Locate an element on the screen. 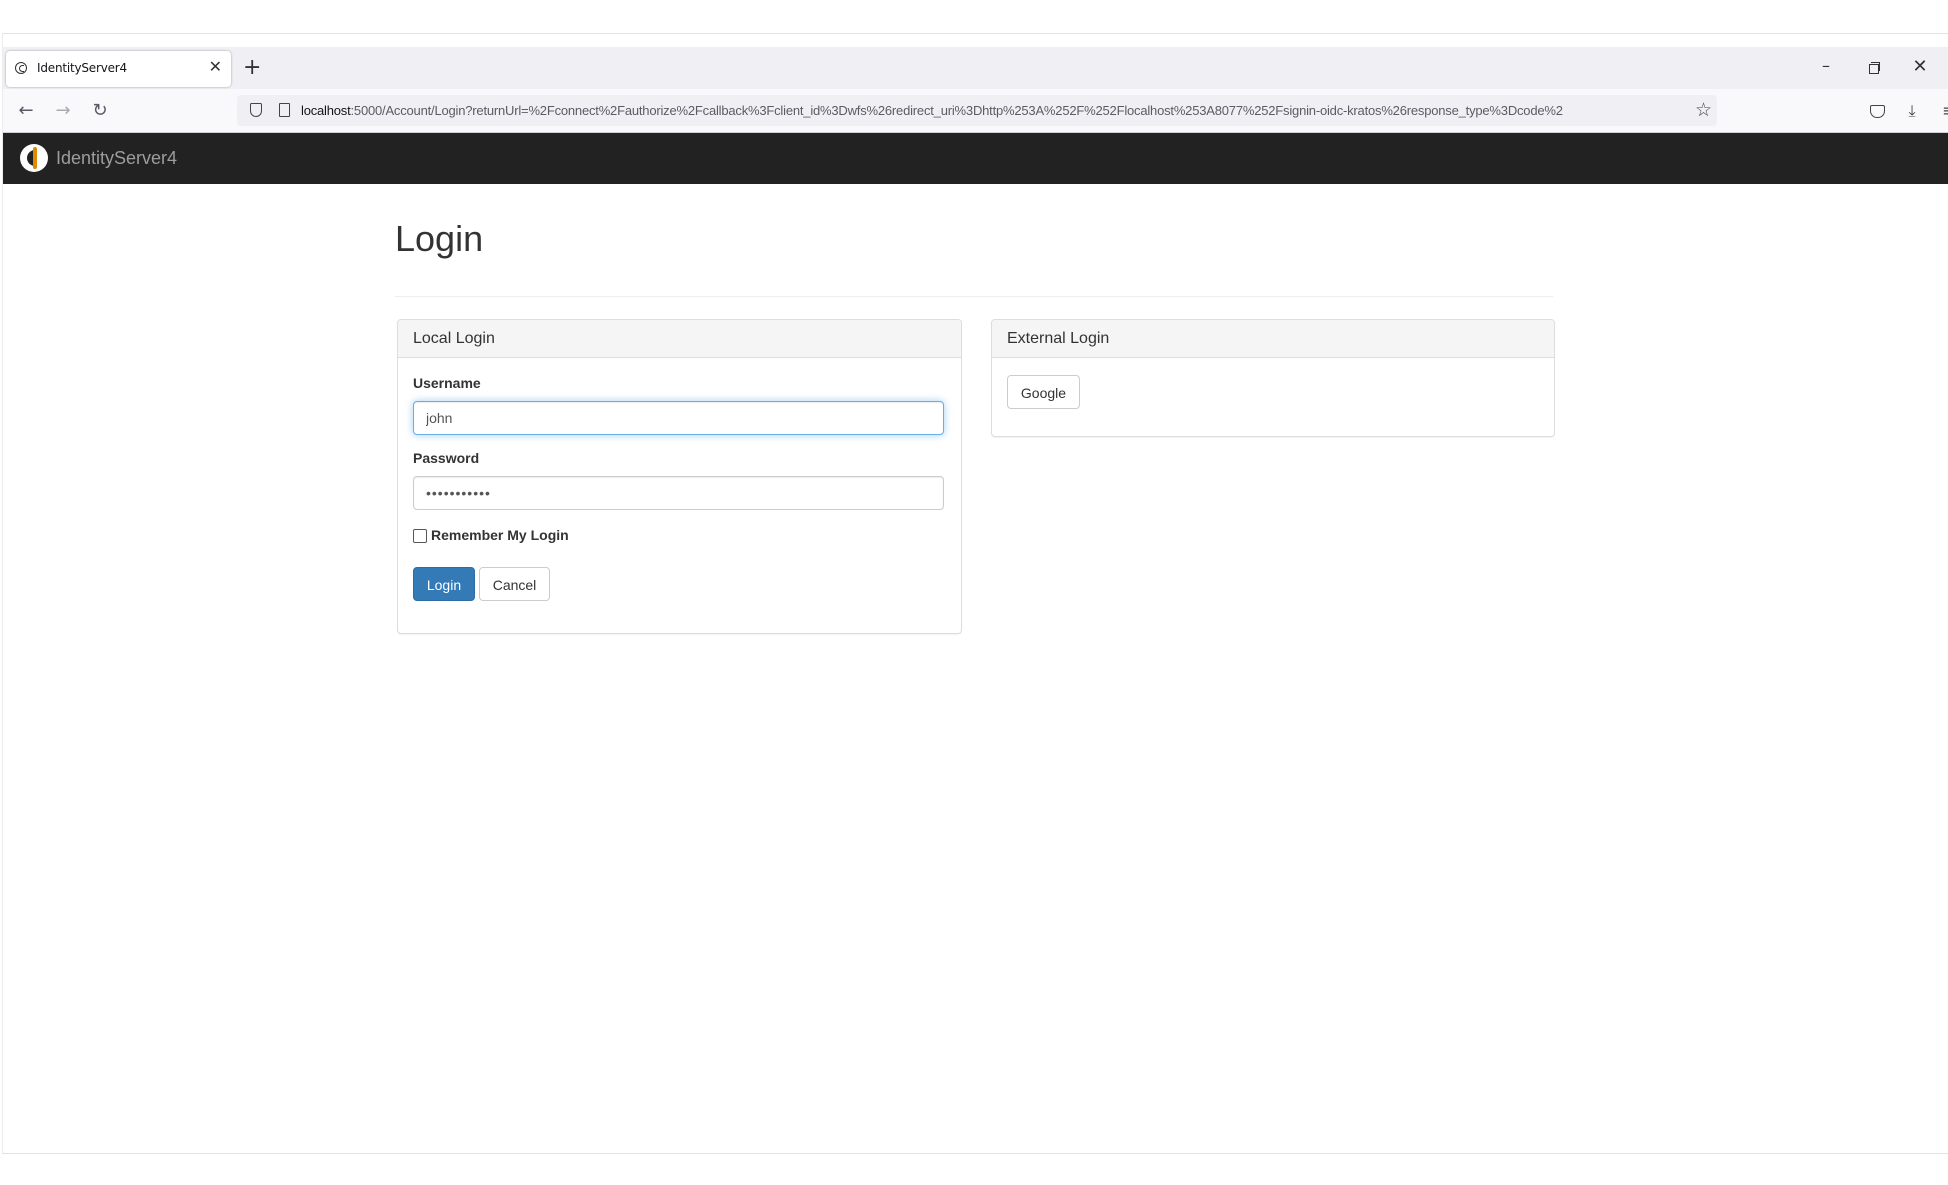 This screenshot has height=1185, width=1948. forward-arrow-icon: → is located at coordinates (63, 111).